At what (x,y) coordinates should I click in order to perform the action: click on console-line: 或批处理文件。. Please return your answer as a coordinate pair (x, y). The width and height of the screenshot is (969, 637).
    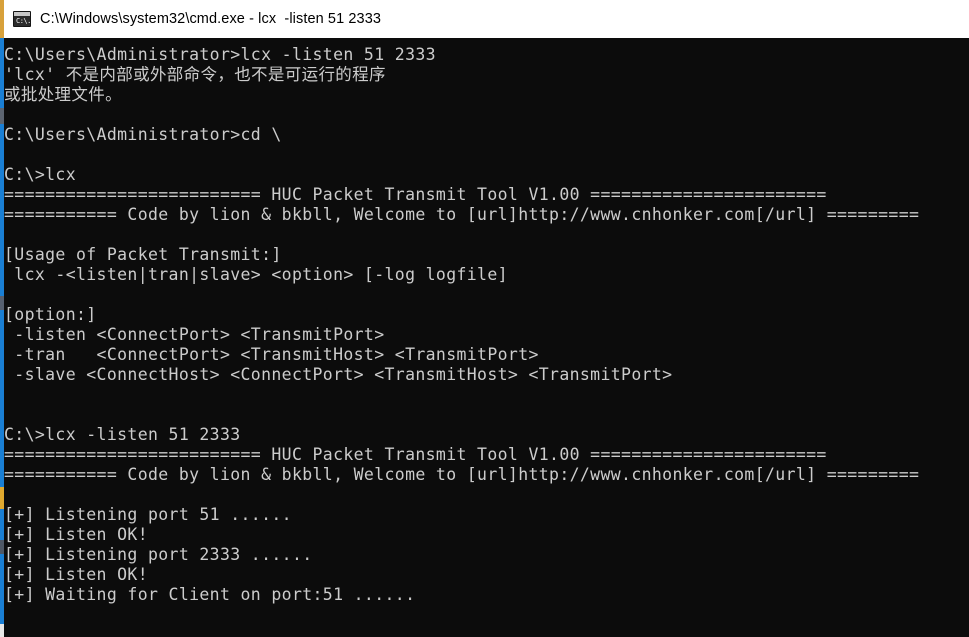
    Looking at the image, I should click on (63, 94).